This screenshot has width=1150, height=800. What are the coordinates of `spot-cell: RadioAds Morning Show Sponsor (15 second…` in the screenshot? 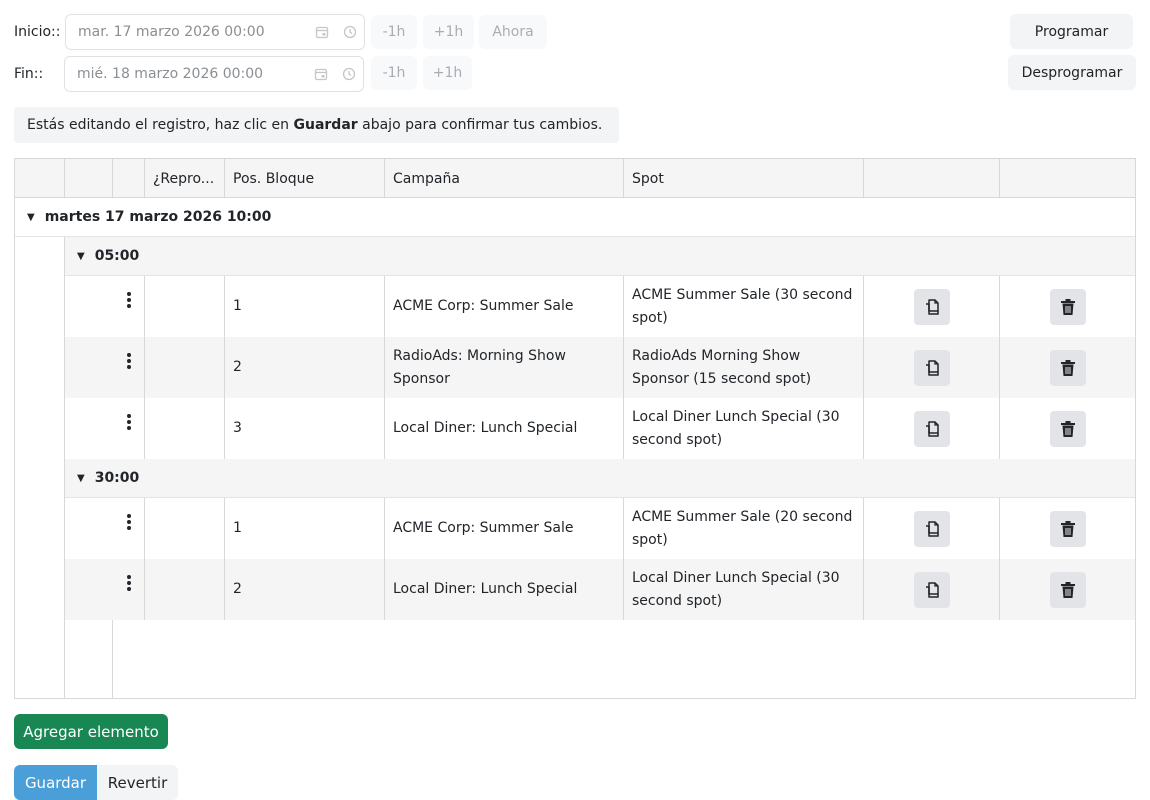 It's located at (744, 367).